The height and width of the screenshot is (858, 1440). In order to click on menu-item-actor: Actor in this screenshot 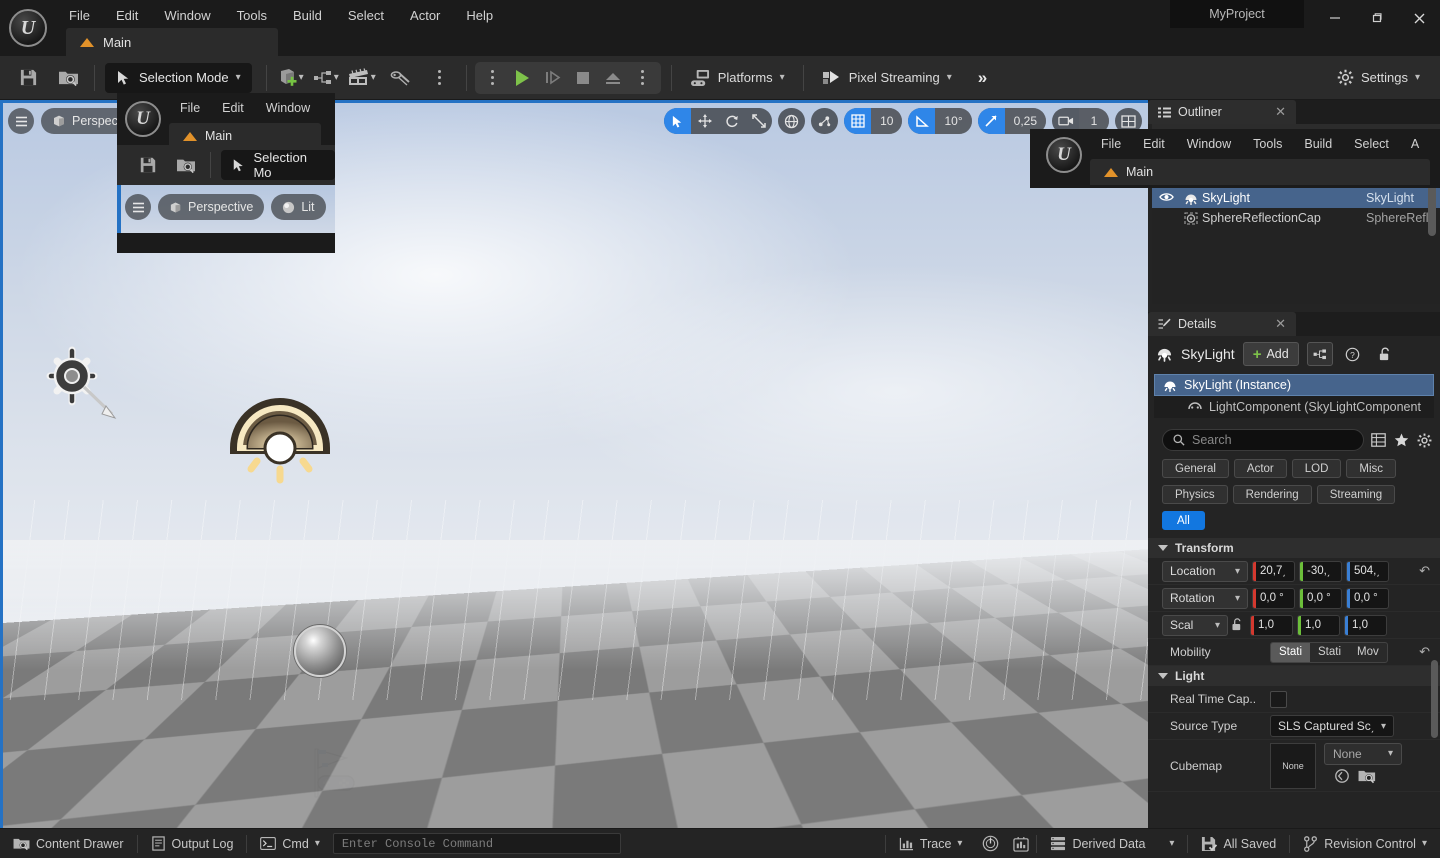, I will do `click(425, 15)`.